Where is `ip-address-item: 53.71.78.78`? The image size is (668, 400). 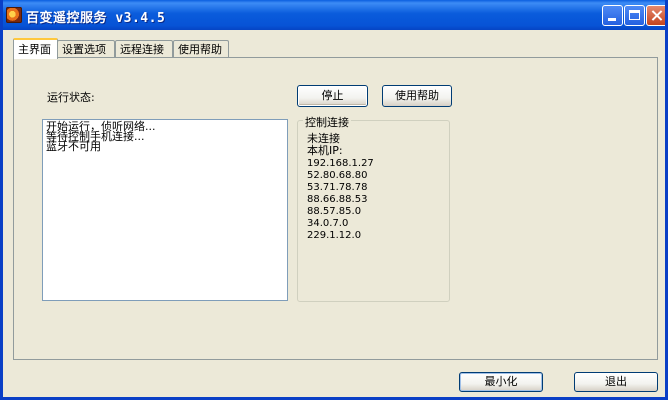
ip-address-item: 53.71.78.78 is located at coordinates (337, 187).